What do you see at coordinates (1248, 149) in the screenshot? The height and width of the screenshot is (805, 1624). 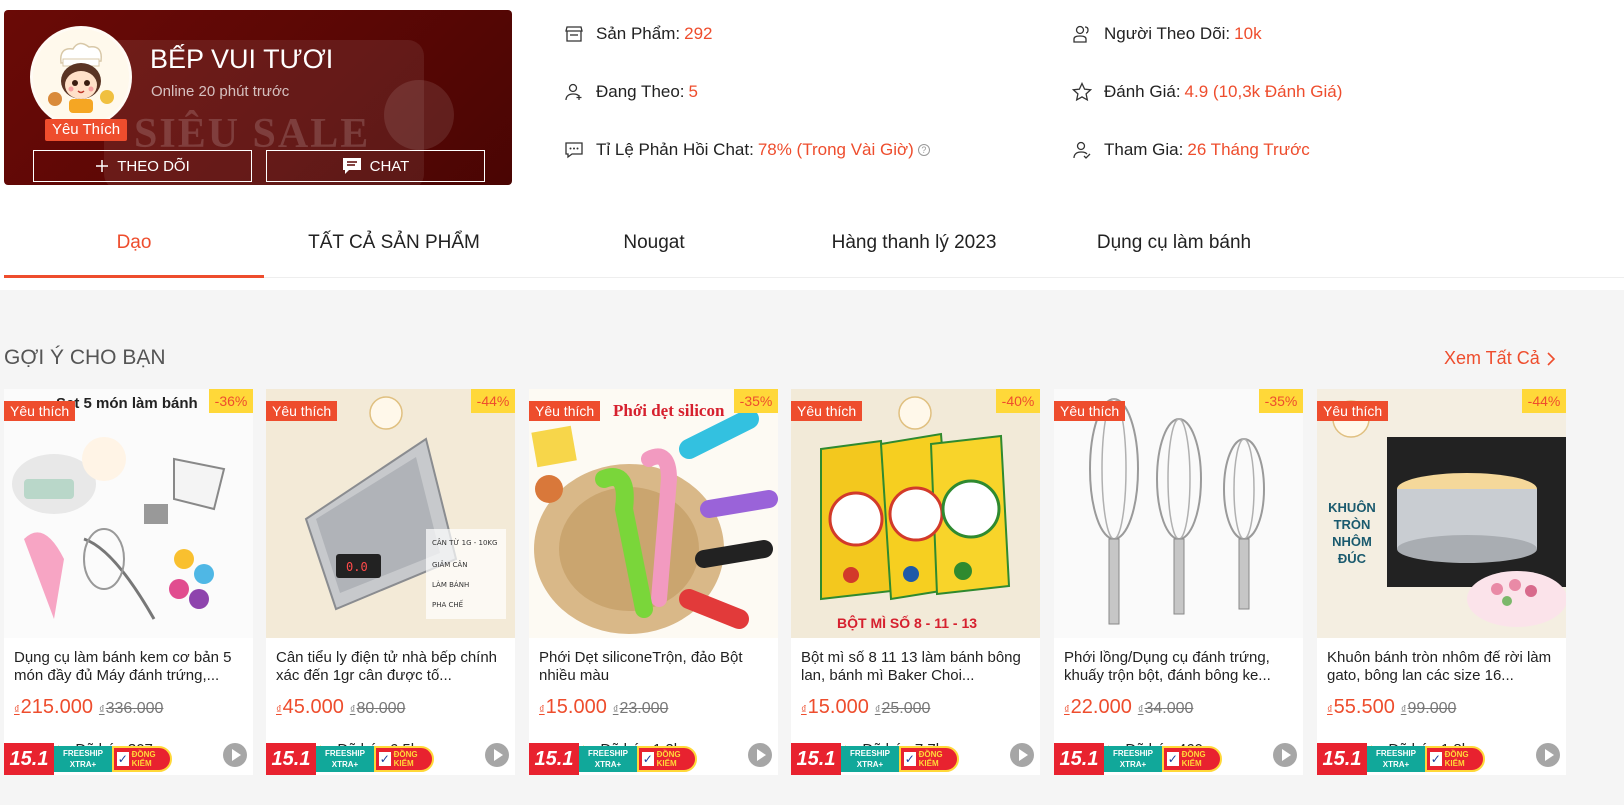 I see `stat-joined-value: 26 Tháng Trước` at bounding box center [1248, 149].